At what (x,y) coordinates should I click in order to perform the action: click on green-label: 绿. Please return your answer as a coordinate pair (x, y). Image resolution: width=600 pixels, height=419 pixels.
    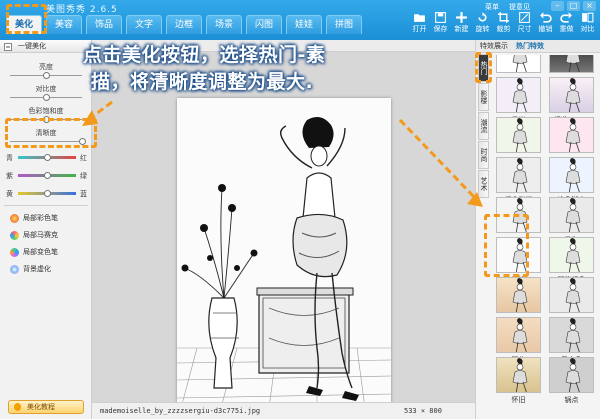
    Looking at the image, I should click on (83, 176).